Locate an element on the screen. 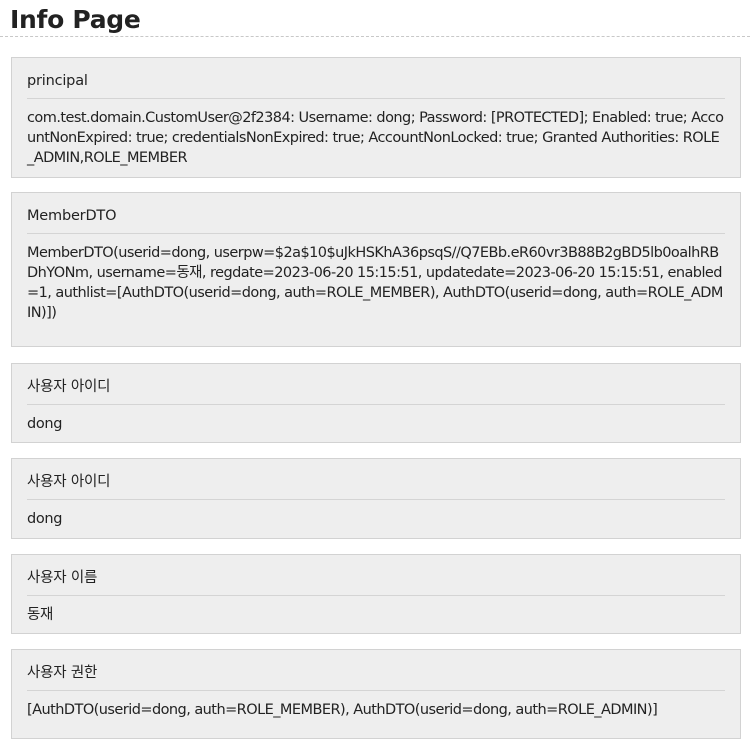 This screenshot has height=739, width=750. title-divider is located at coordinates (375, 36).